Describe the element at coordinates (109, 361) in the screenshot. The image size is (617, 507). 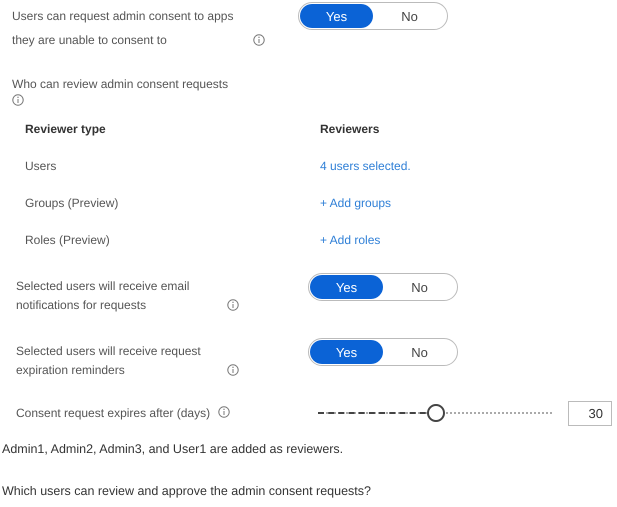
I see `setting-label: Selected users will receive request expiration reminders` at that location.